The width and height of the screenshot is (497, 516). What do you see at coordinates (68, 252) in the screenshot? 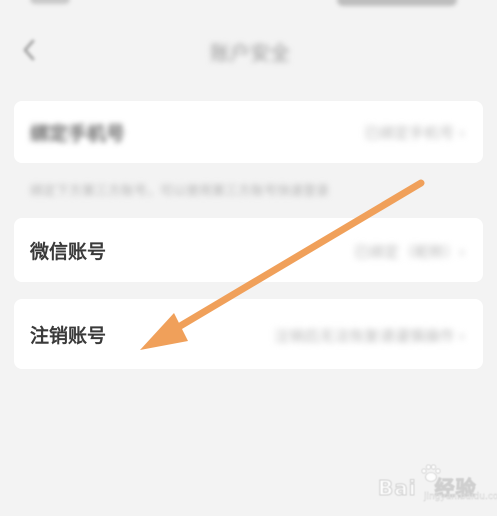
I see `wechat-account-label: 微信账号` at bounding box center [68, 252].